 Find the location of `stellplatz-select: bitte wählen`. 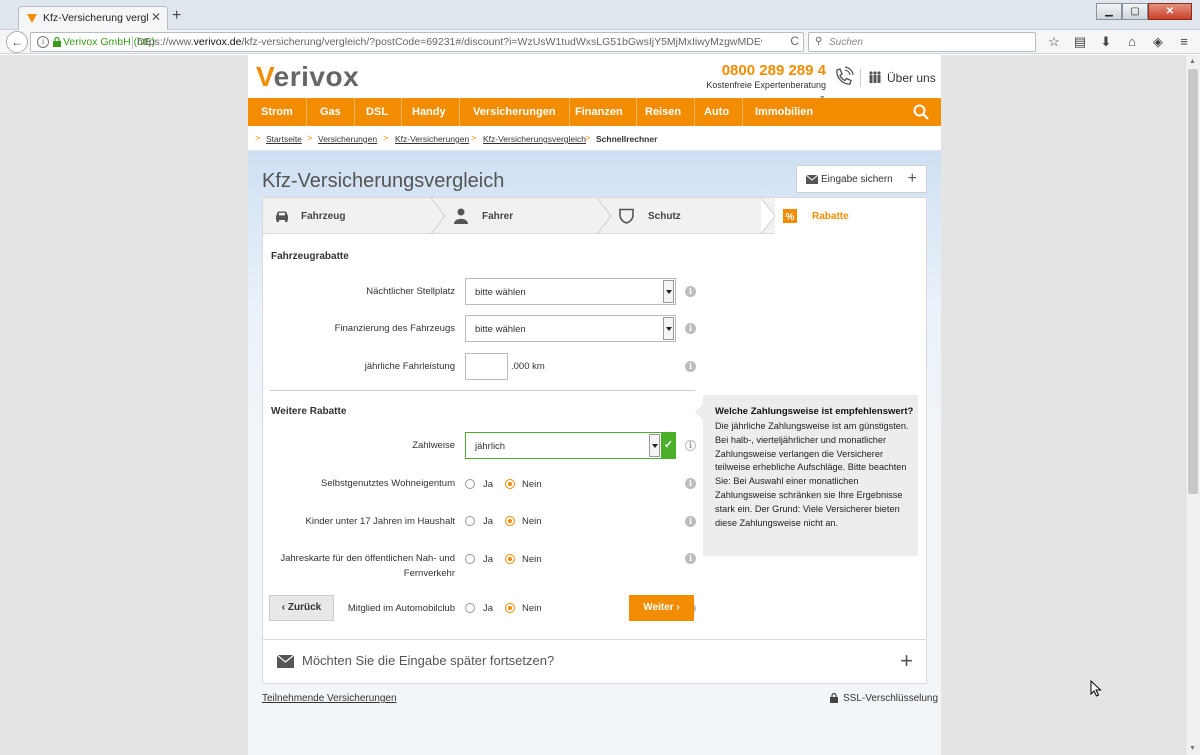

stellplatz-select: bitte wählen is located at coordinates (570, 291).